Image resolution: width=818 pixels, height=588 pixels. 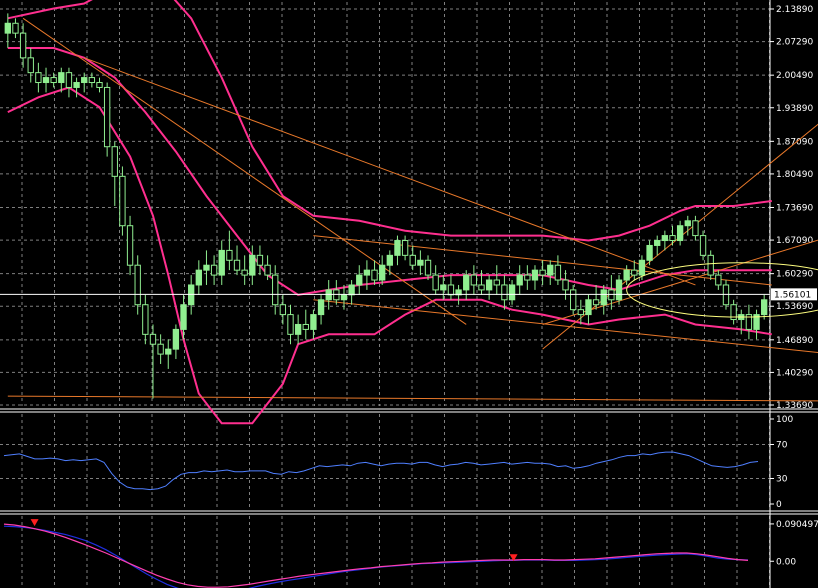 What do you see at coordinates (782, 446) in the screenshot?
I see `oscillator-tick-label: 70` at bounding box center [782, 446].